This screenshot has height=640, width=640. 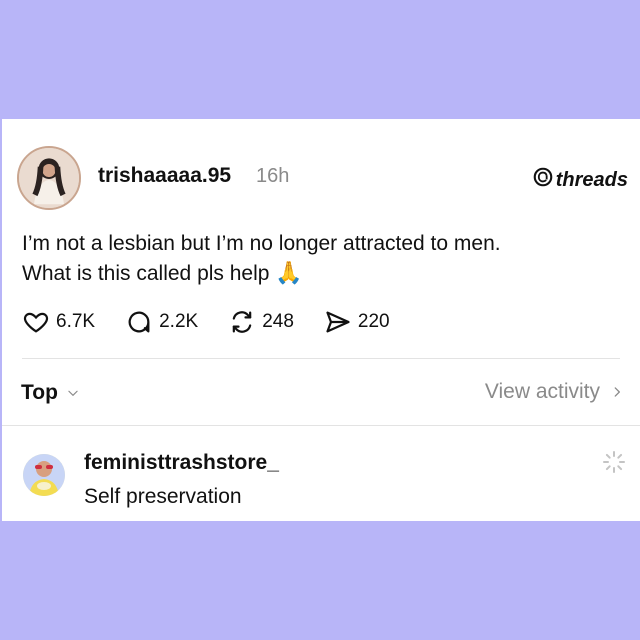 What do you see at coordinates (73, 393) in the screenshot?
I see `chevron-down-icon` at bounding box center [73, 393].